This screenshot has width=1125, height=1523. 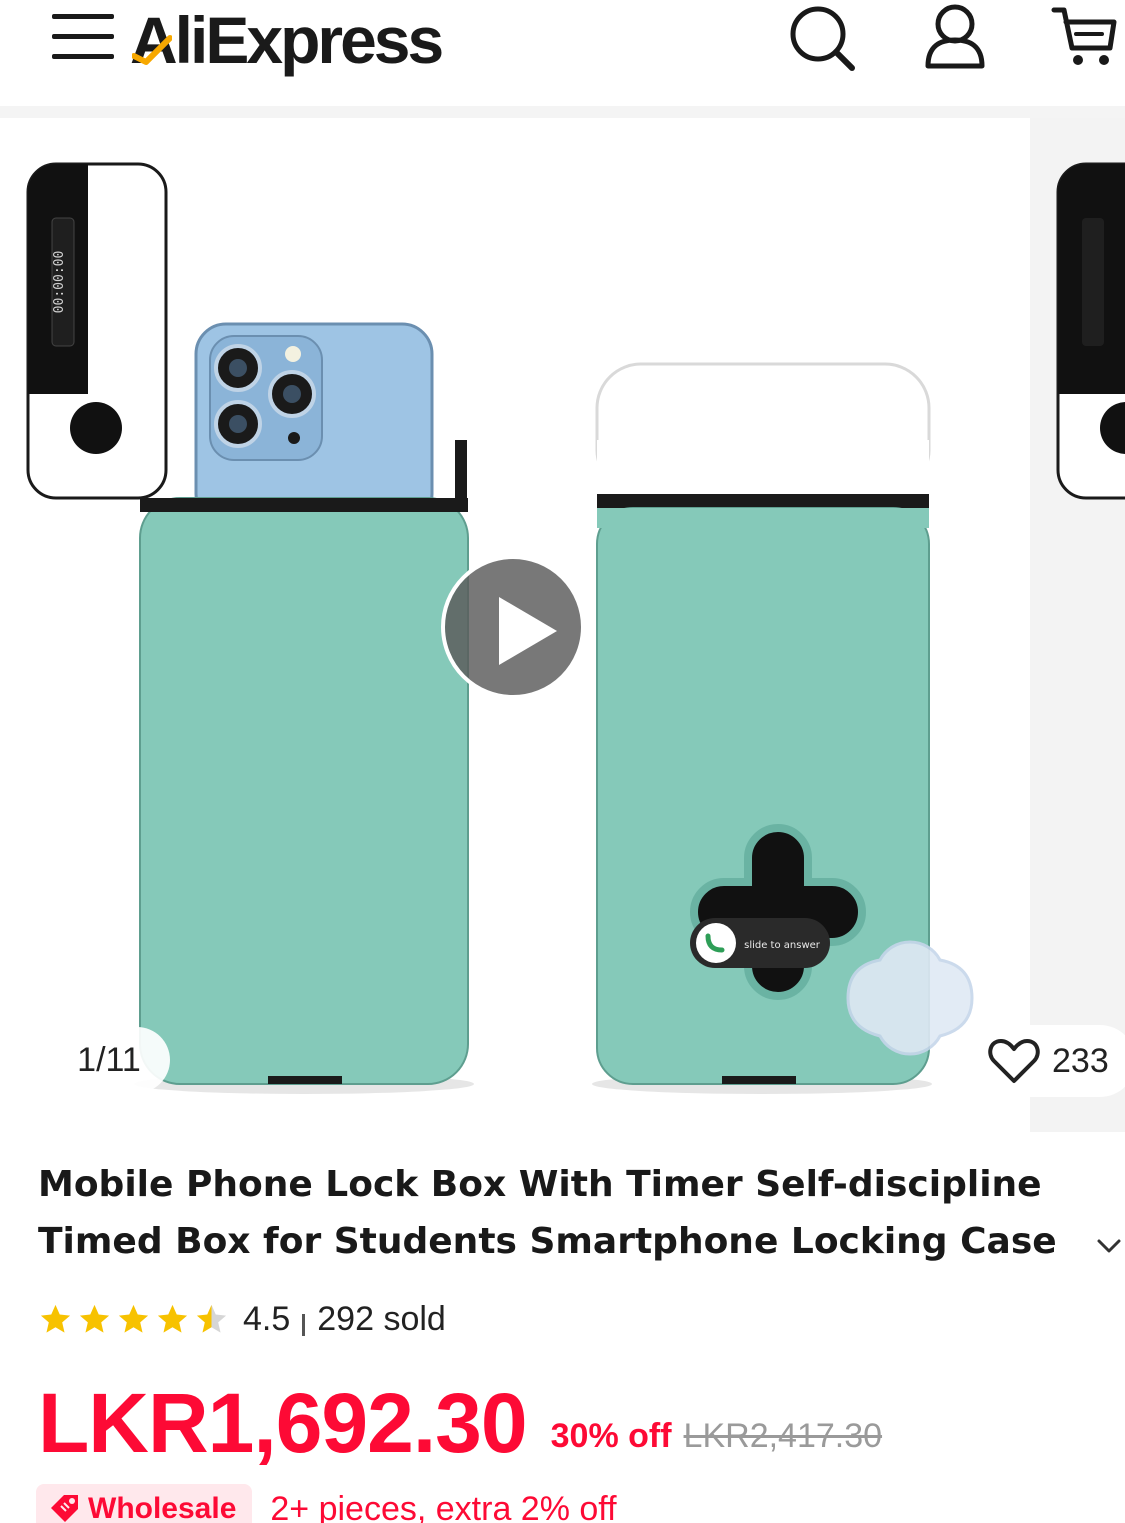 I want to click on rating-value: 4.5, so click(x=267, y=1318).